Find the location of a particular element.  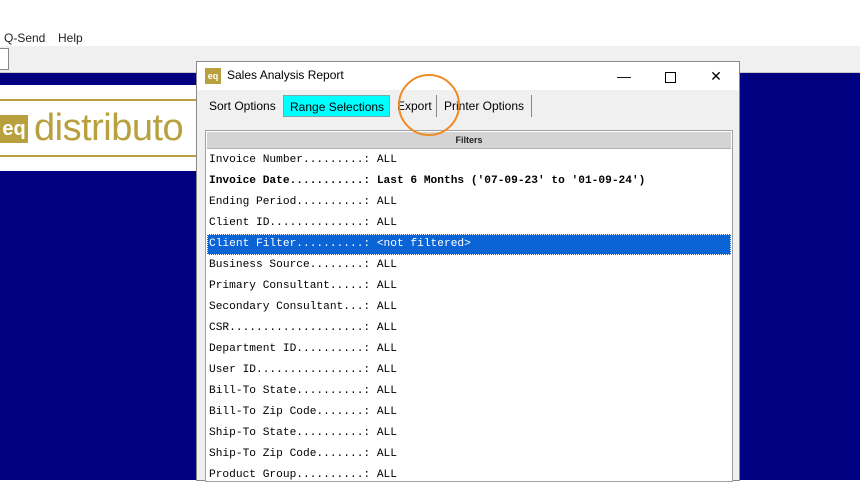

minimize-button: — is located at coordinates (624, 76).